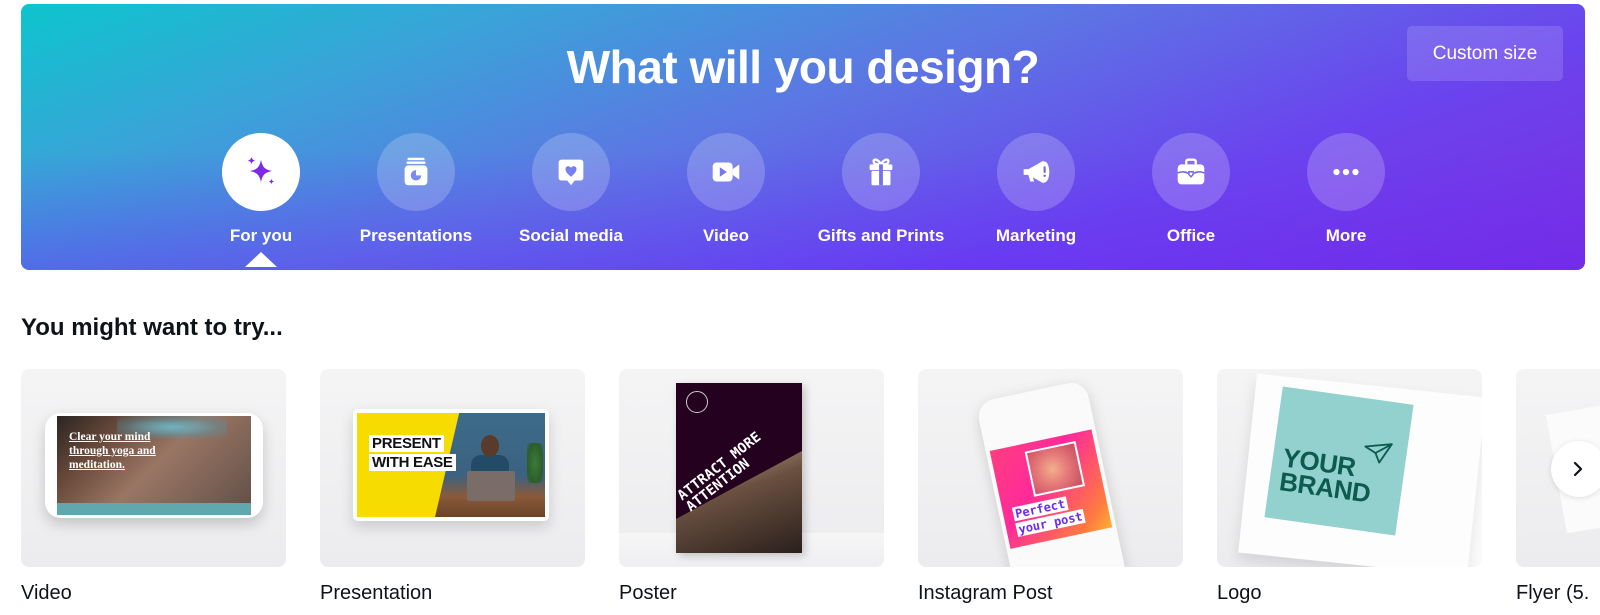 Image resolution: width=1600 pixels, height=615 pixels. I want to click on logo-thumbnail: YOUR BRAND, so click(1349, 468).